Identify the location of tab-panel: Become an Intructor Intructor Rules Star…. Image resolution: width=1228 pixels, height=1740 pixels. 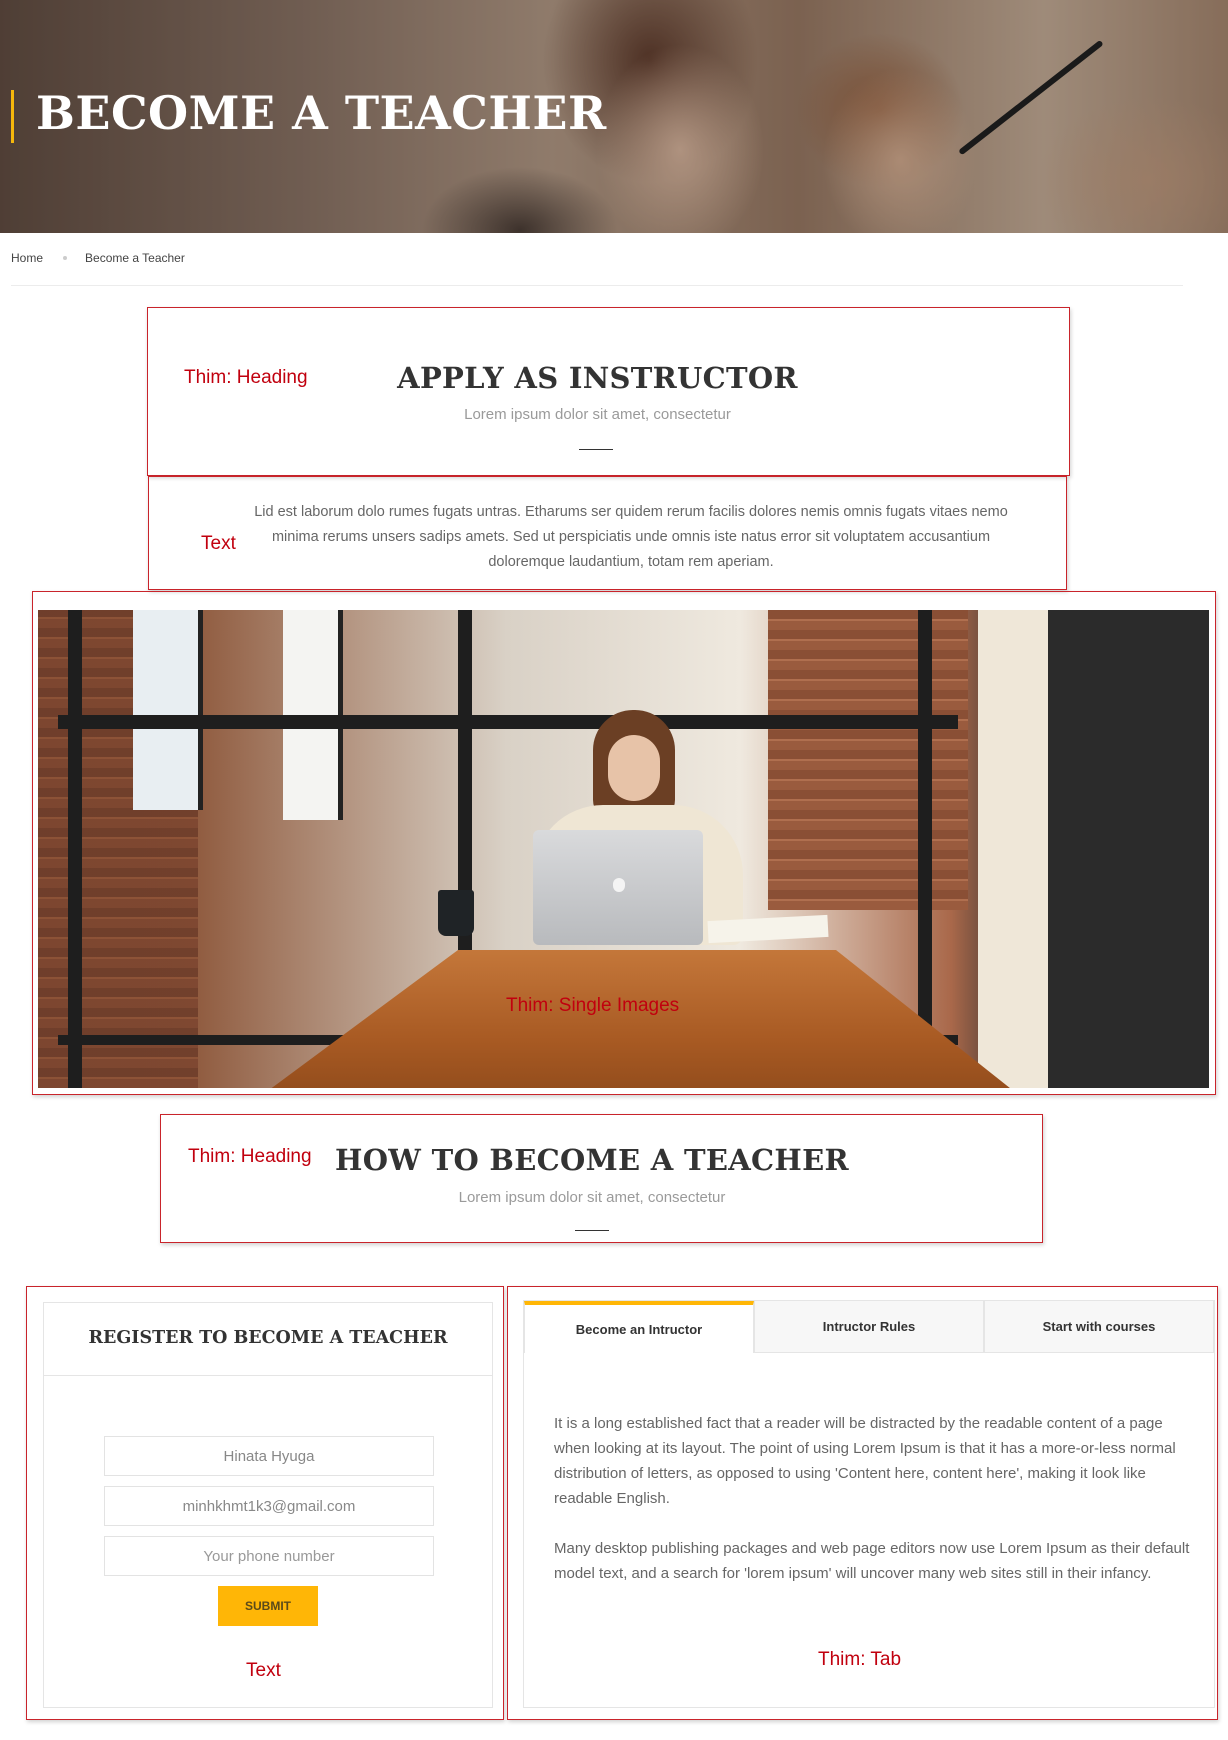
(869, 1504).